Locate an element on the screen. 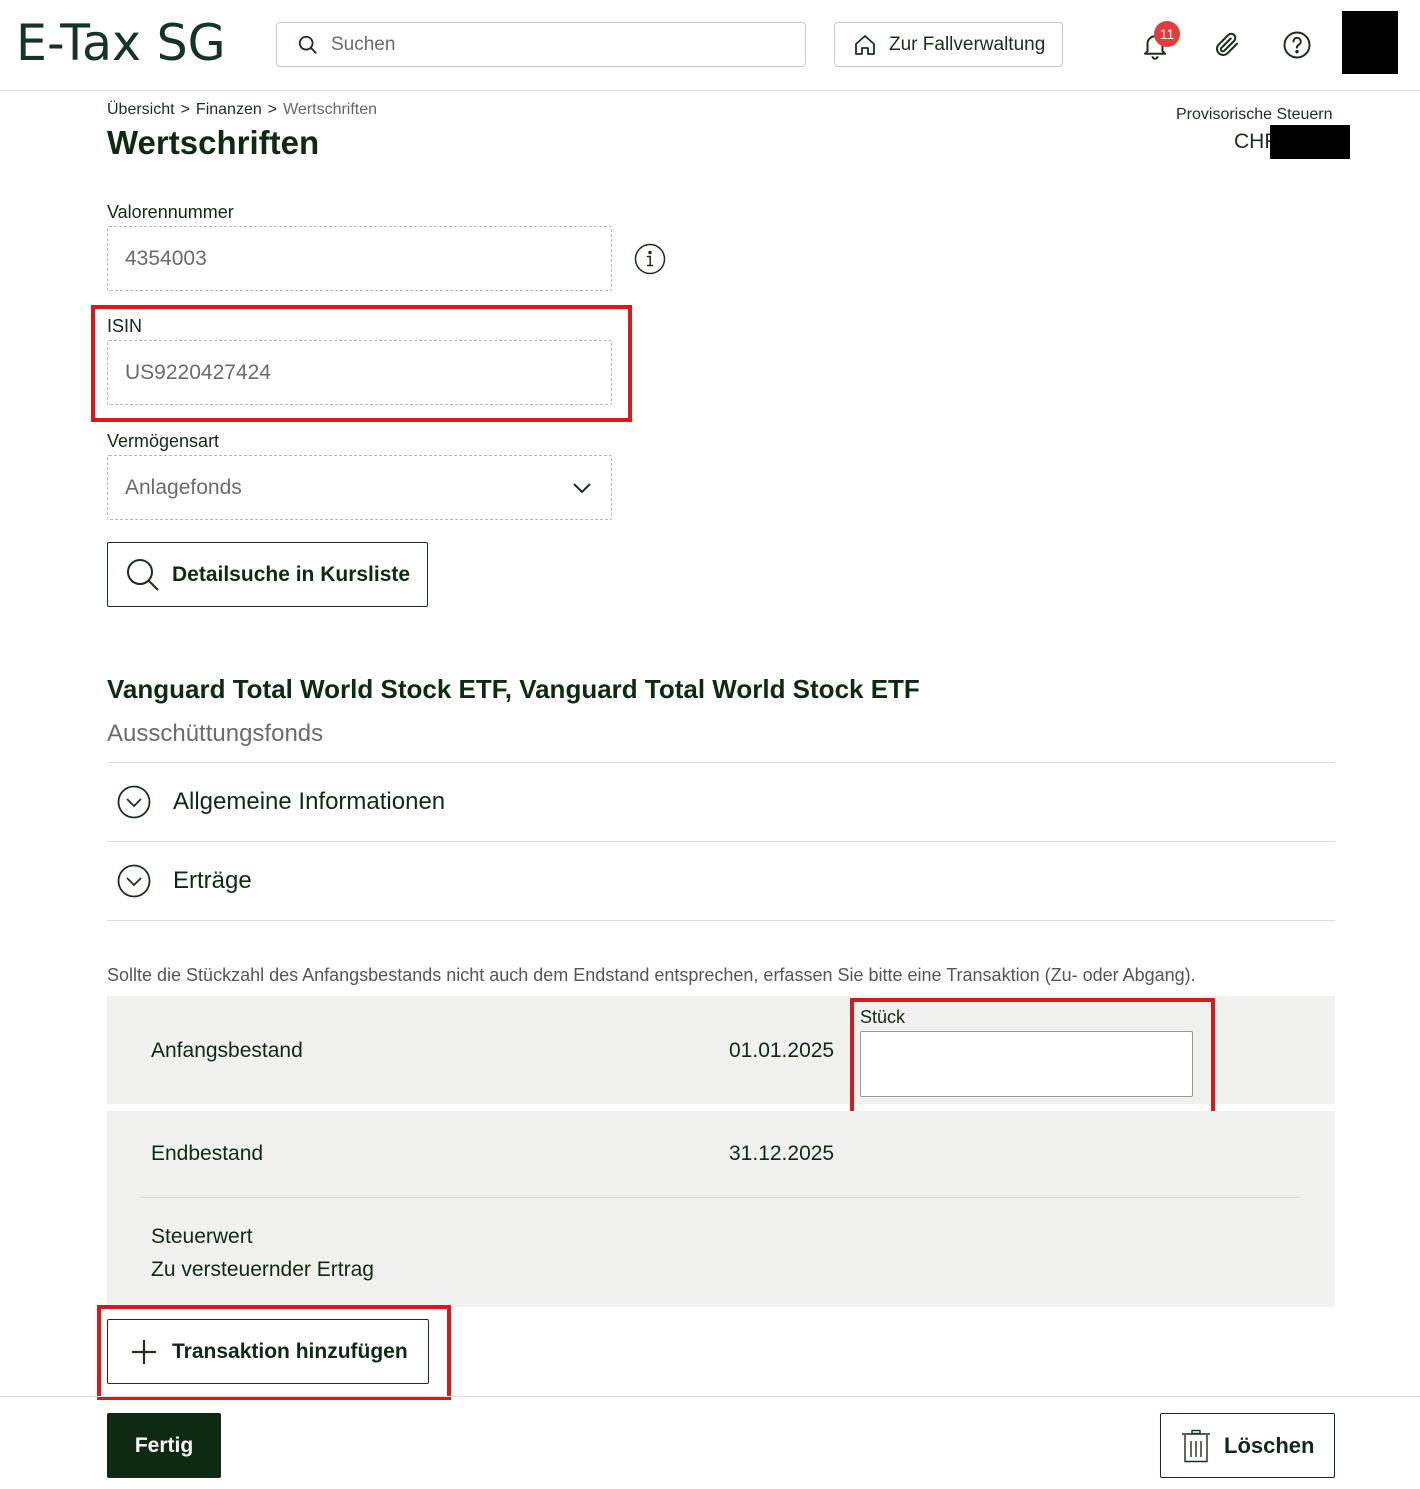 The image size is (1420, 1489). redacted-amount is located at coordinates (1310, 142).